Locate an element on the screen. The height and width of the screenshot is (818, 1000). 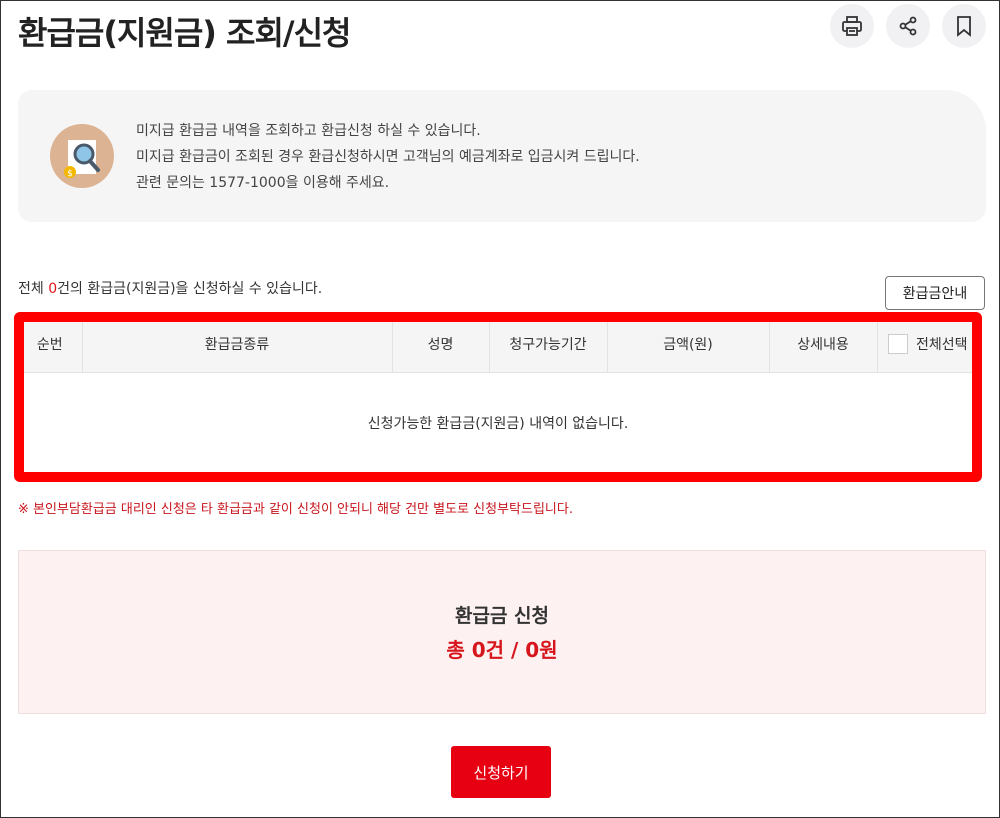
column-header-name: 성명 is located at coordinates (441, 344).